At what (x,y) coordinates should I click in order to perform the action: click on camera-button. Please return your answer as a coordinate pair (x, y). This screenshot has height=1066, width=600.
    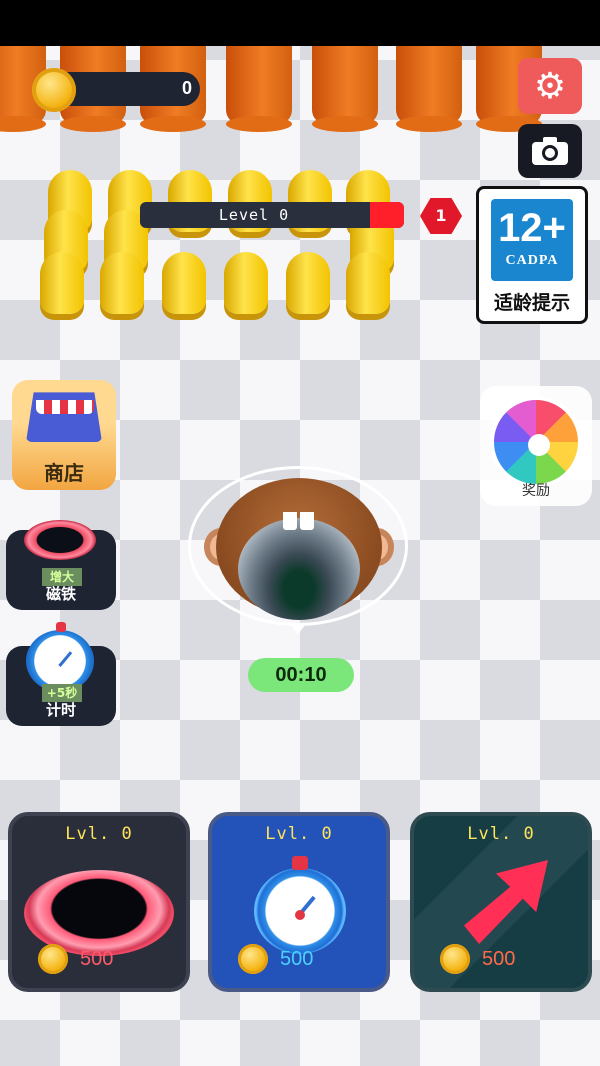
    Looking at the image, I should click on (550, 151).